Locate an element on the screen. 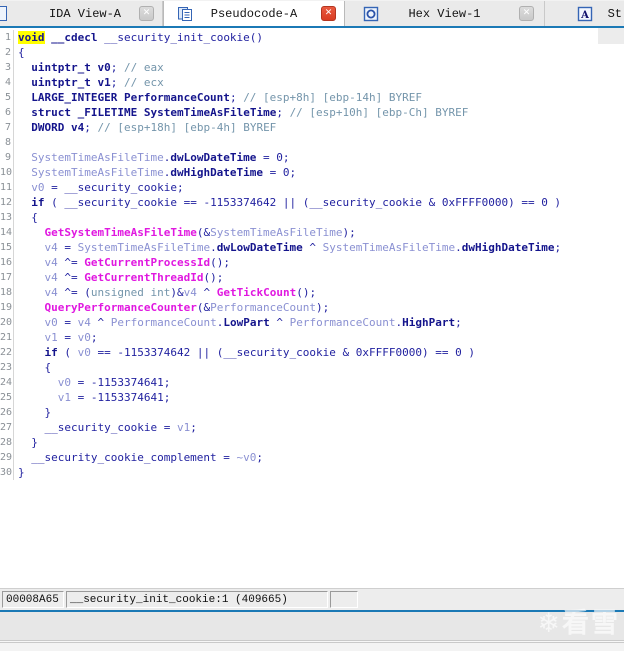 The height and width of the screenshot is (651, 624). code-line: 1 void __cdecl __security_init_cookie() is located at coordinates (312, 37).